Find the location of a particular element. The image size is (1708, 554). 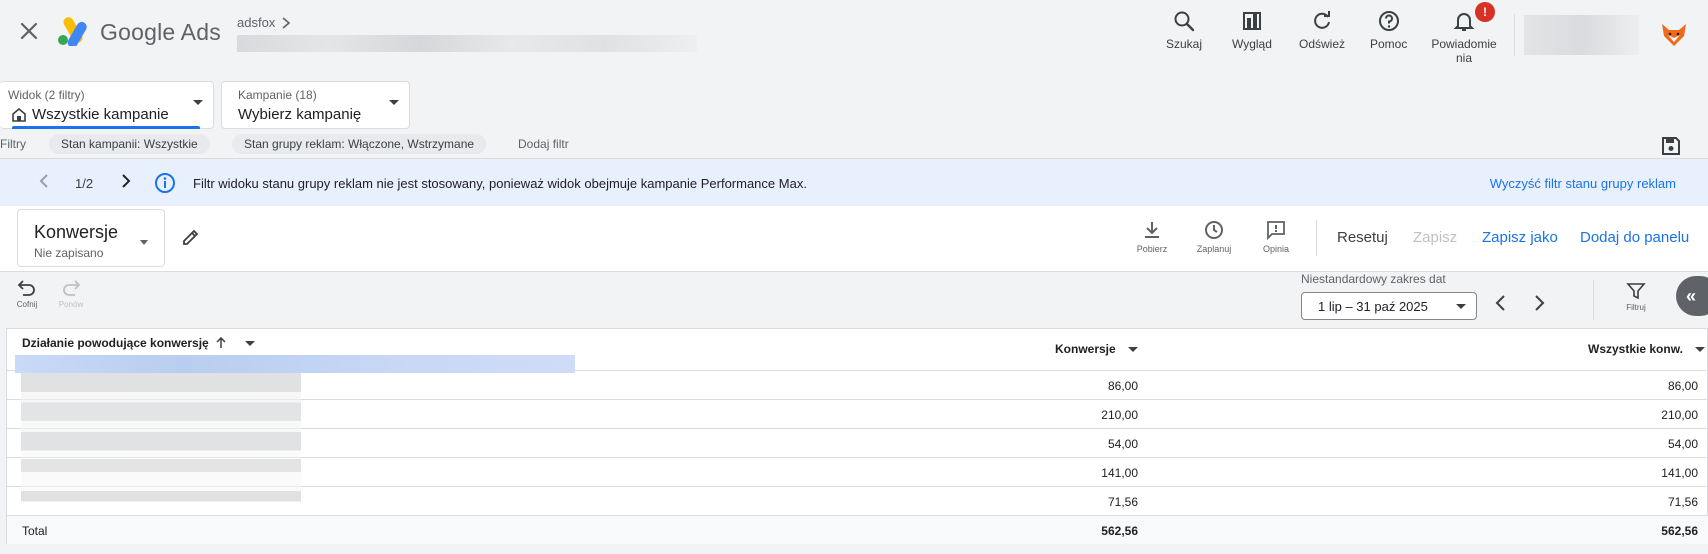

search-tool-label: Szukaj is located at coordinates (1184, 44).